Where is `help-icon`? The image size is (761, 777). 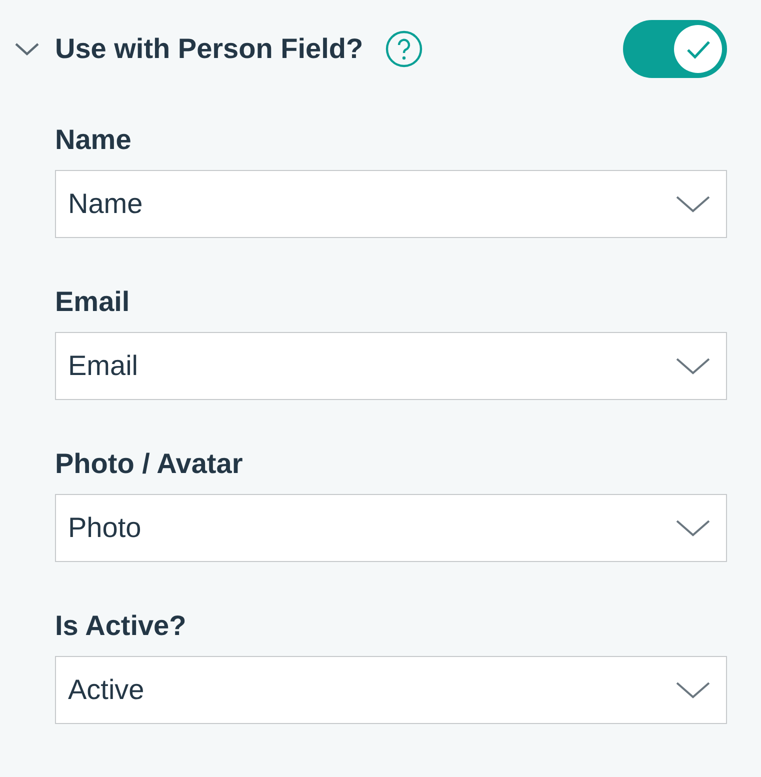 help-icon is located at coordinates (404, 49).